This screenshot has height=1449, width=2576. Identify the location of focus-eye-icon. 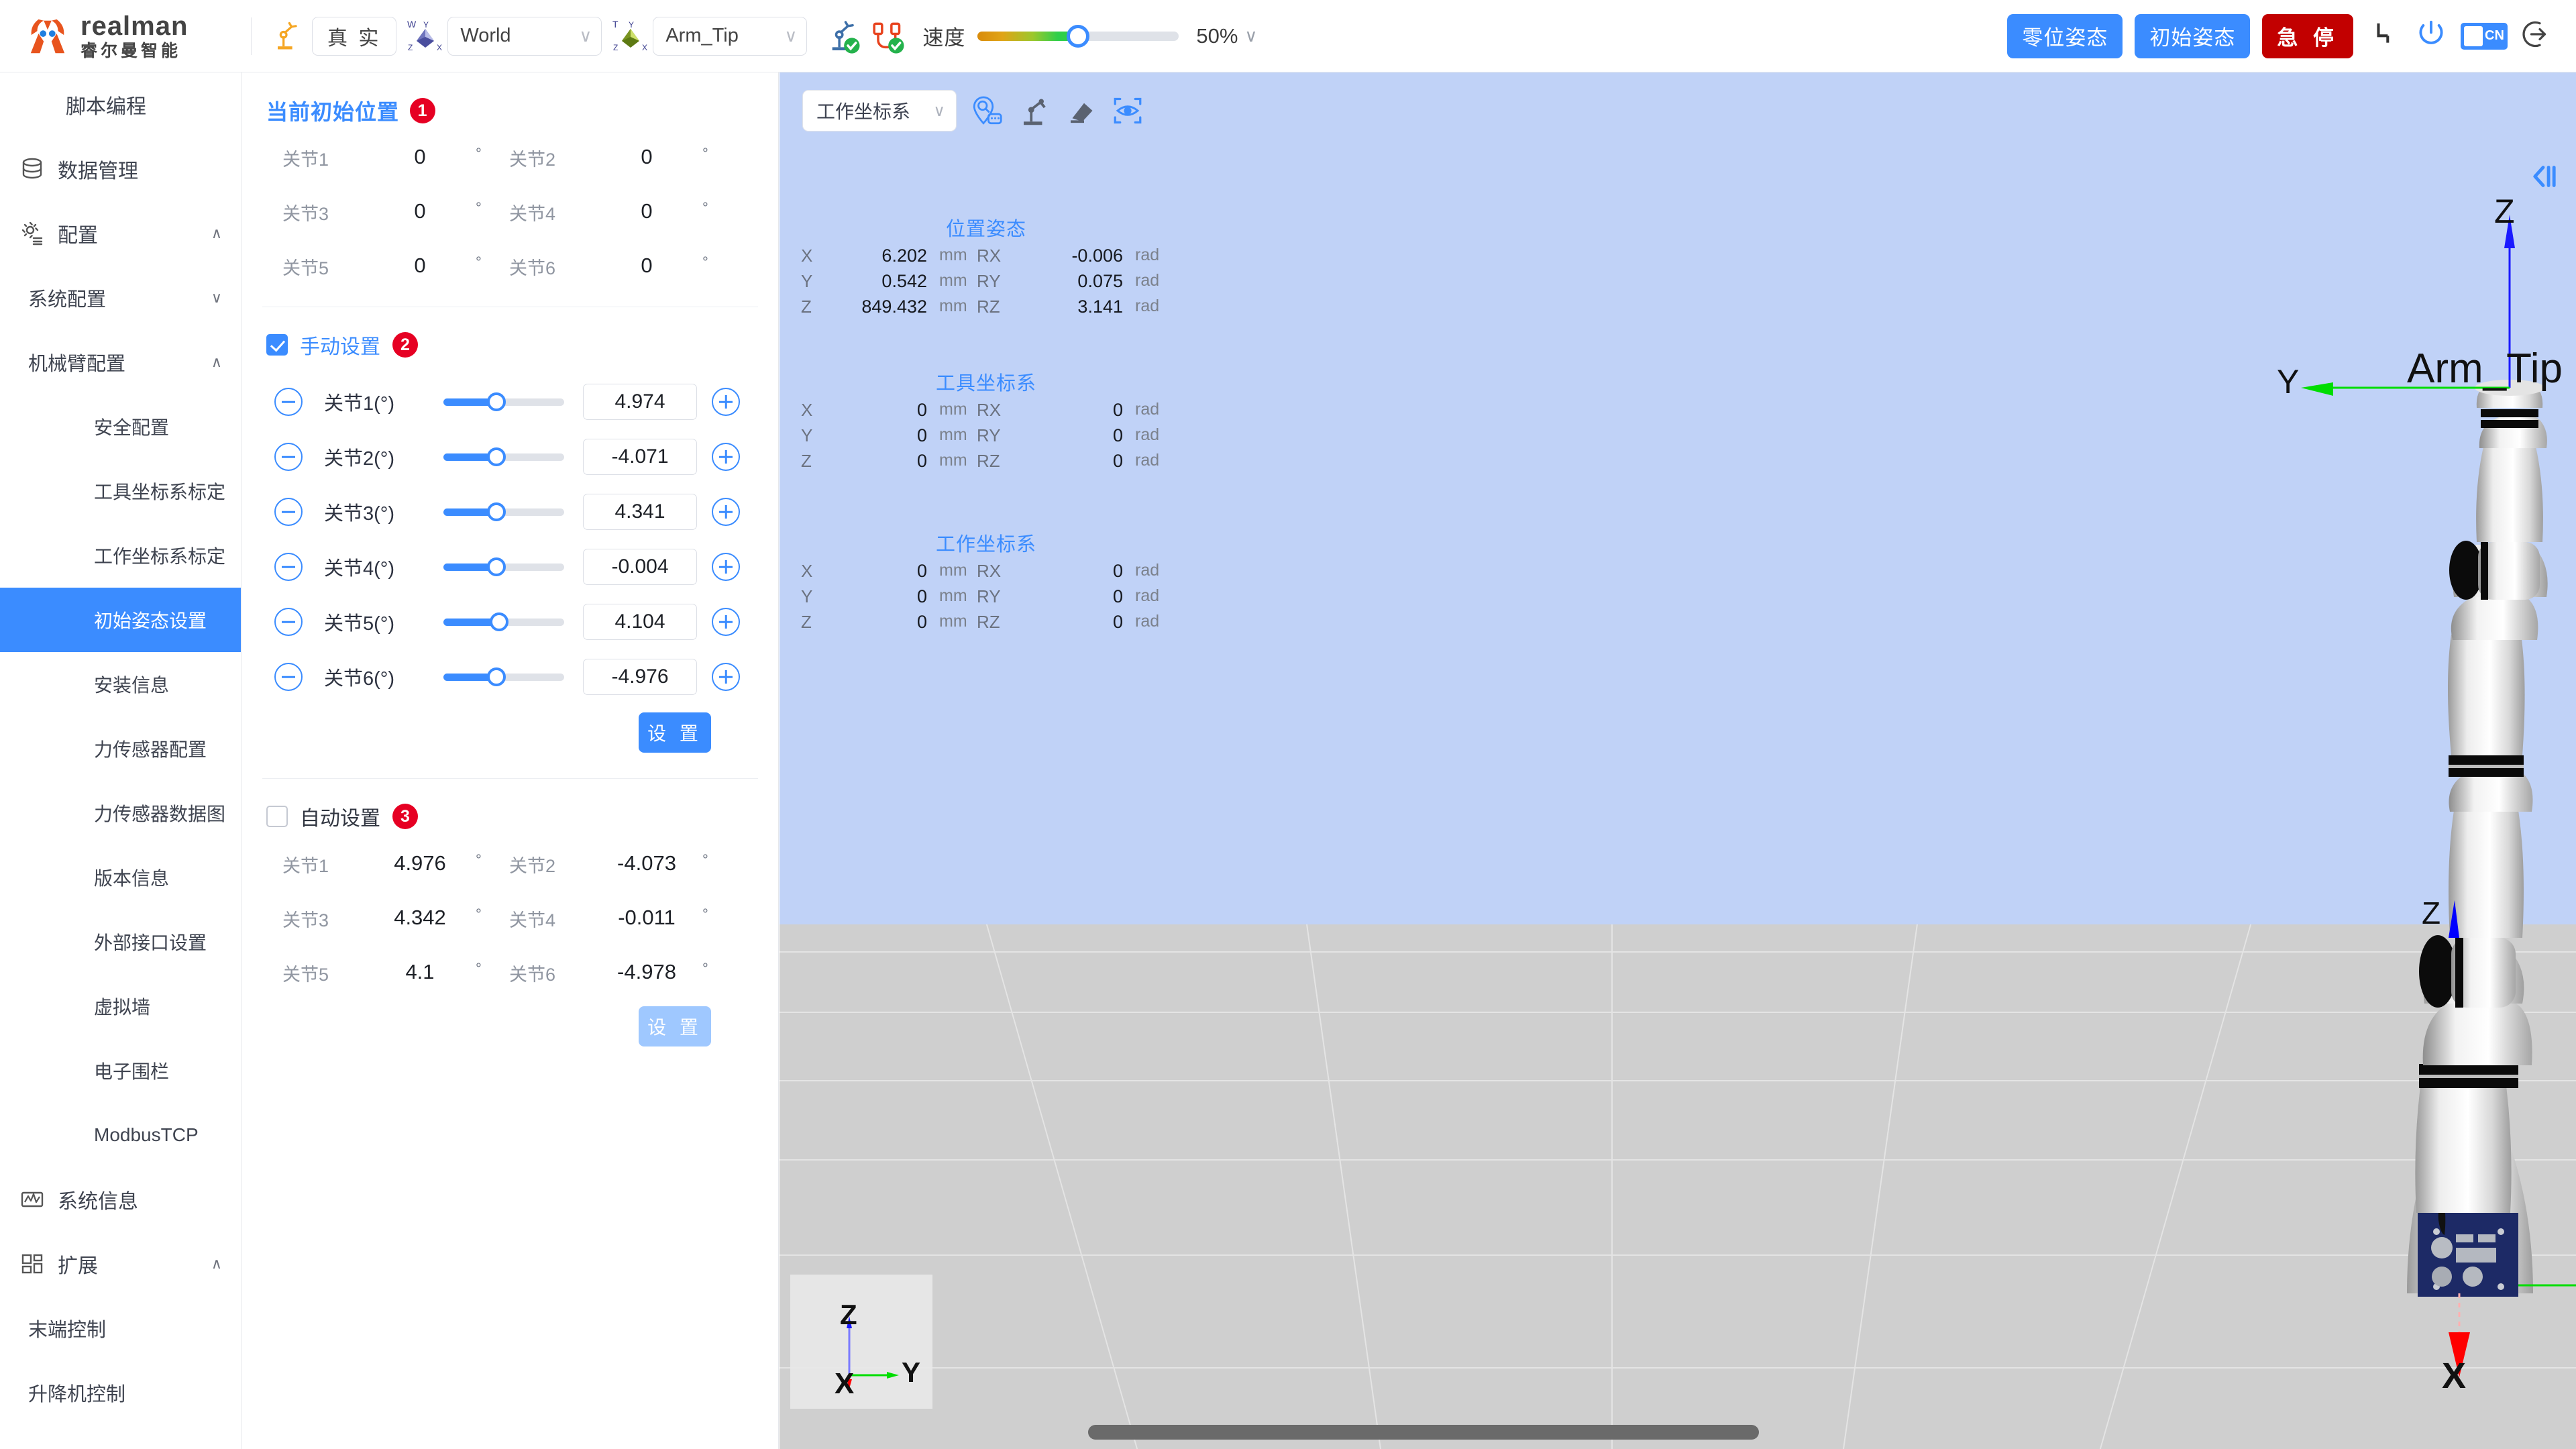
(1127, 110).